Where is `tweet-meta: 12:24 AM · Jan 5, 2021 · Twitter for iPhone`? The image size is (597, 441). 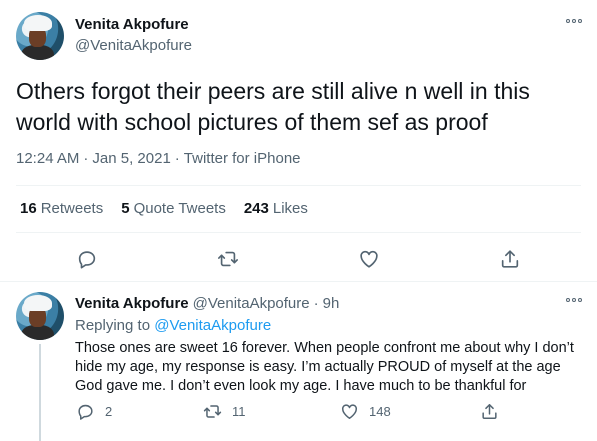 tweet-meta: 12:24 AM · Jan 5, 2021 · Twitter for iPhone is located at coordinates (158, 158).